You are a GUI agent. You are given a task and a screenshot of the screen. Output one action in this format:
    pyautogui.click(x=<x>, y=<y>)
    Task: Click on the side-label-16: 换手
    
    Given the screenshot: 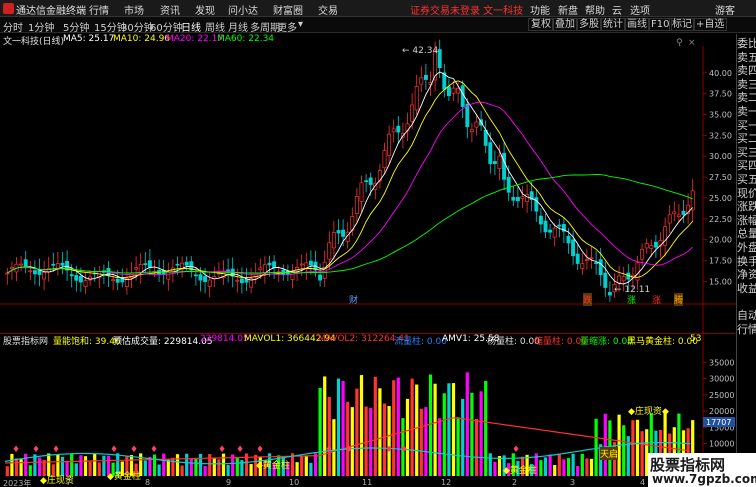 What is the action you would take?
    pyautogui.click(x=746, y=261)
    